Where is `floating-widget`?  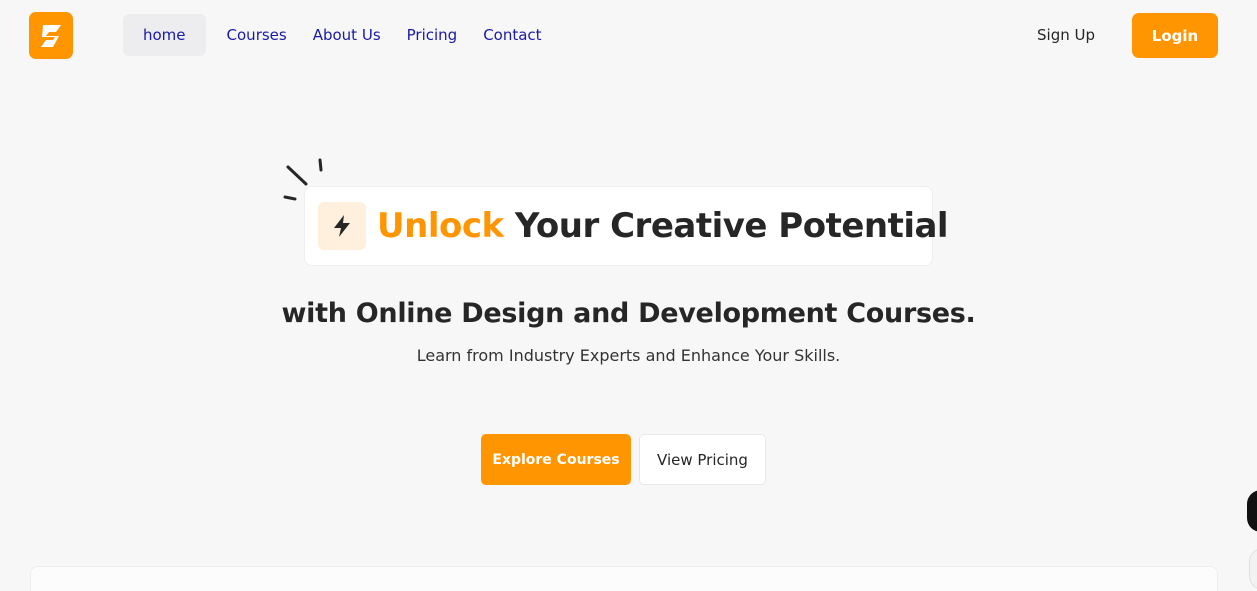
floating-widget is located at coordinates (1252, 511).